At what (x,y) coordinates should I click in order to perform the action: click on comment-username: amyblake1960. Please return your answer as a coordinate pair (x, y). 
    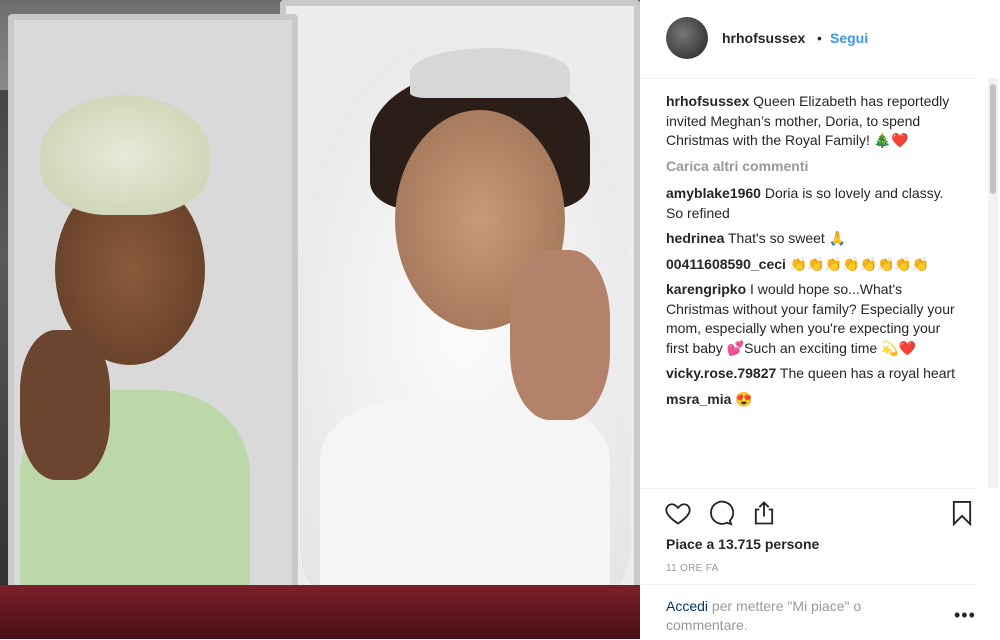
    Looking at the image, I should click on (713, 193).